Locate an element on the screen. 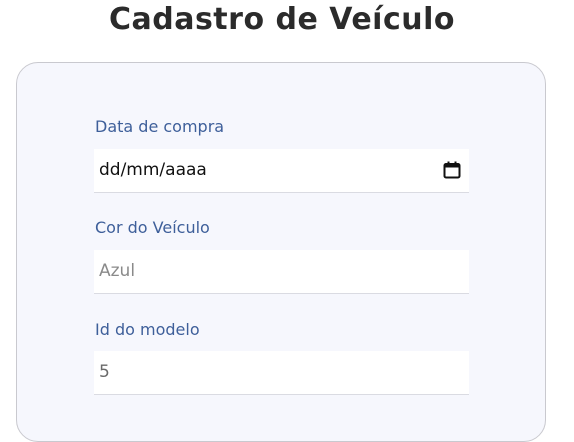 The width and height of the screenshot is (574, 442). vehicle-color-input: Azul is located at coordinates (281, 272).